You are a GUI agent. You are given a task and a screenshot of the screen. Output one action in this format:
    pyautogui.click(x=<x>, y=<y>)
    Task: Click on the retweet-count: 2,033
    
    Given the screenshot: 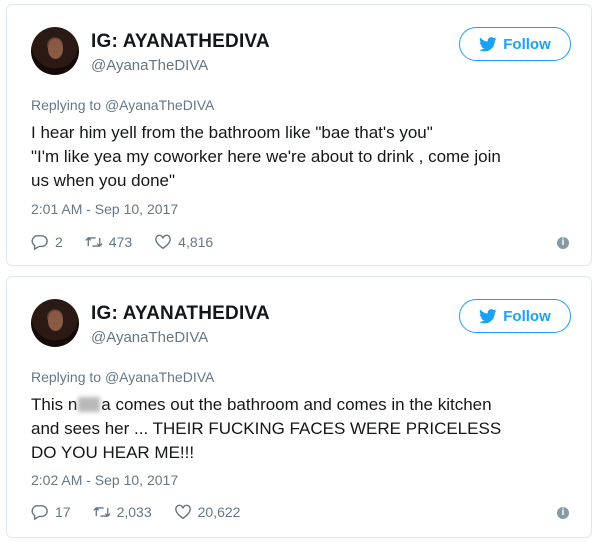 What is the action you would take?
    pyautogui.click(x=134, y=512)
    